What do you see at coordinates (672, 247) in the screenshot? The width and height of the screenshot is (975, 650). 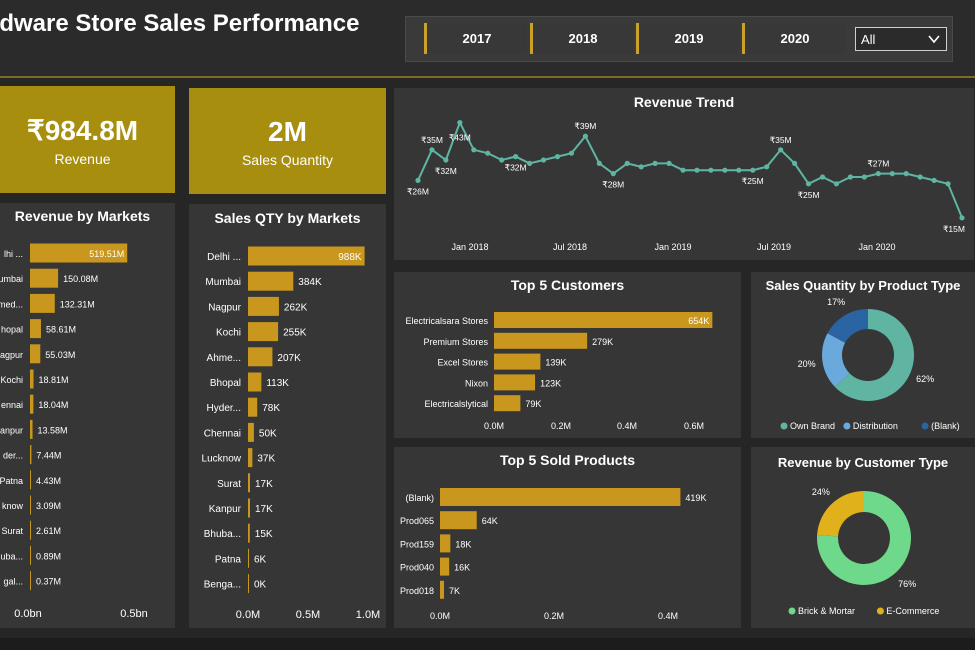 I see `x-tick-label: Jan 2019` at bounding box center [672, 247].